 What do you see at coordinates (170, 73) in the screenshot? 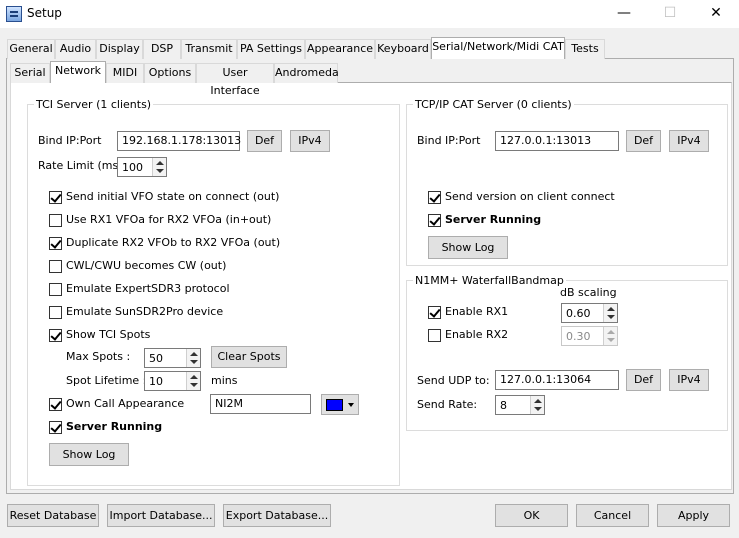
I see `tab-options: Options` at bounding box center [170, 73].